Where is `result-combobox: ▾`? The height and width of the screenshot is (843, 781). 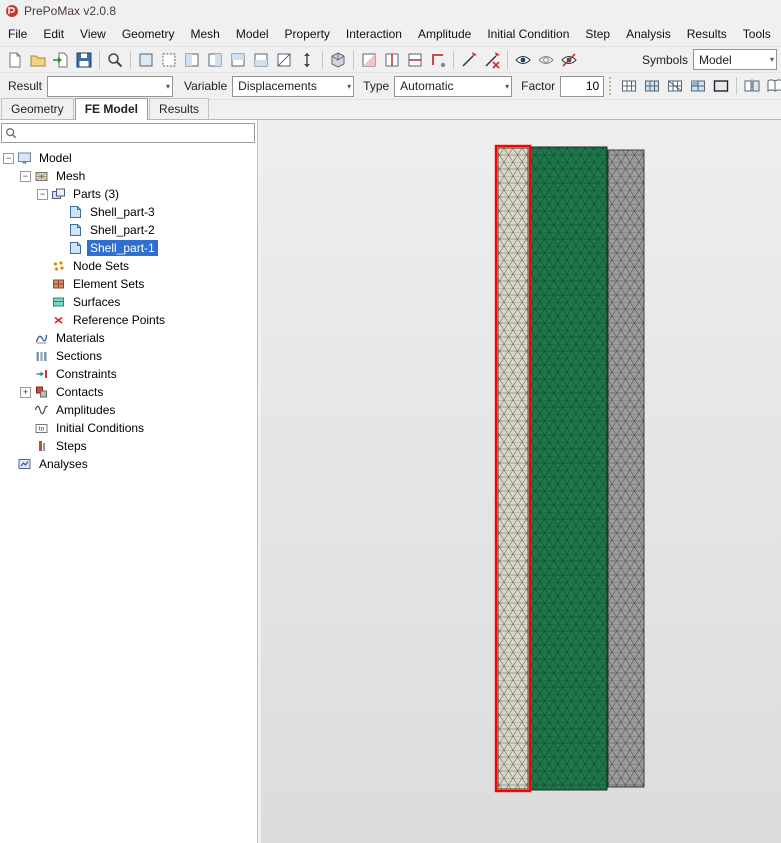
result-combobox: ▾ is located at coordinates (110, 86).